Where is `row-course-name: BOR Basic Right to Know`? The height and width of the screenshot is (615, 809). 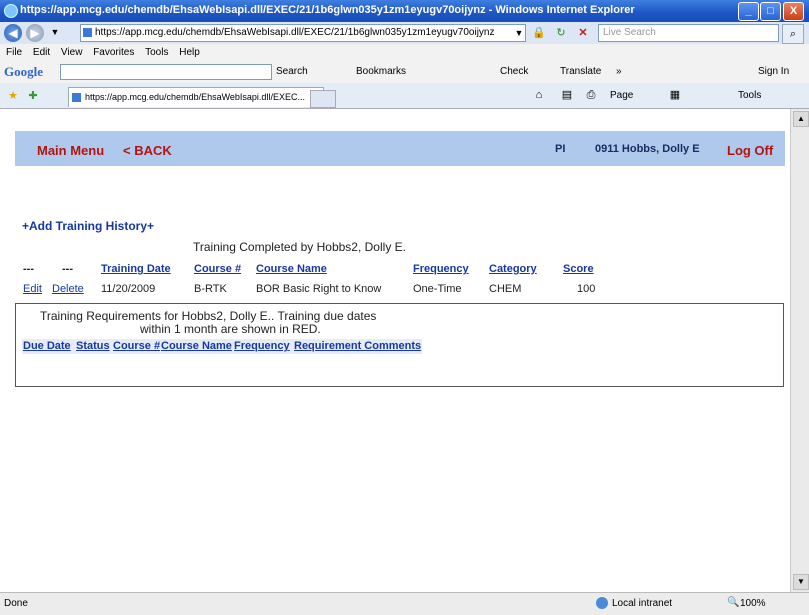 row-course-name: BOR Basic Right to Know is located at coordinates (319, 289).